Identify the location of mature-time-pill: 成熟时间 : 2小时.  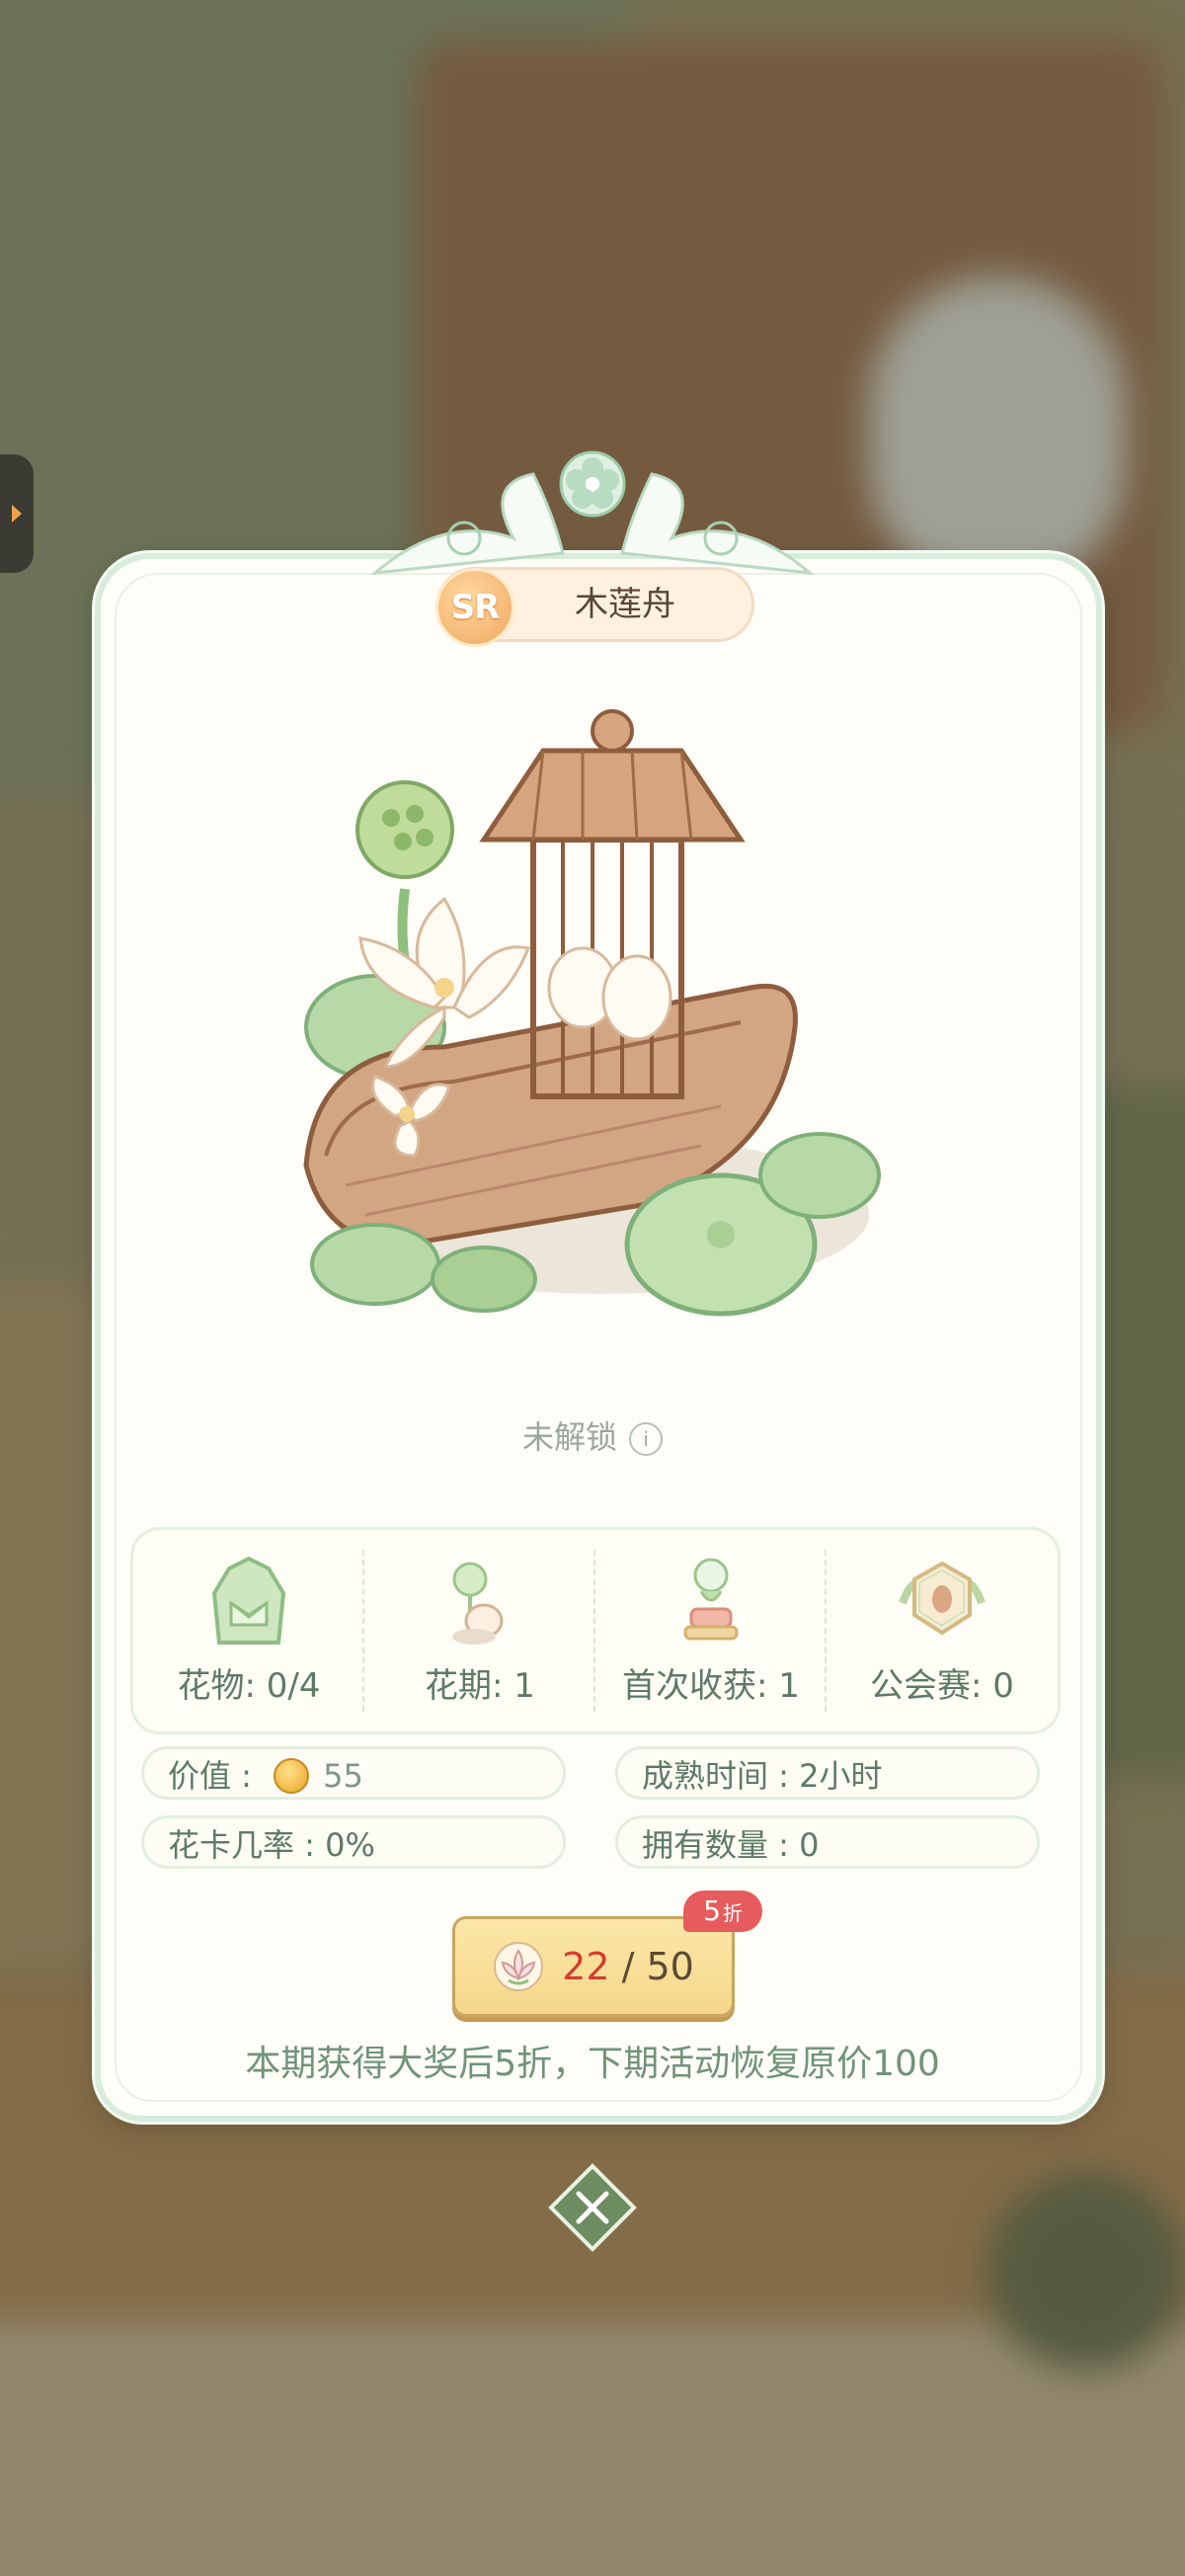
(828, 1773).